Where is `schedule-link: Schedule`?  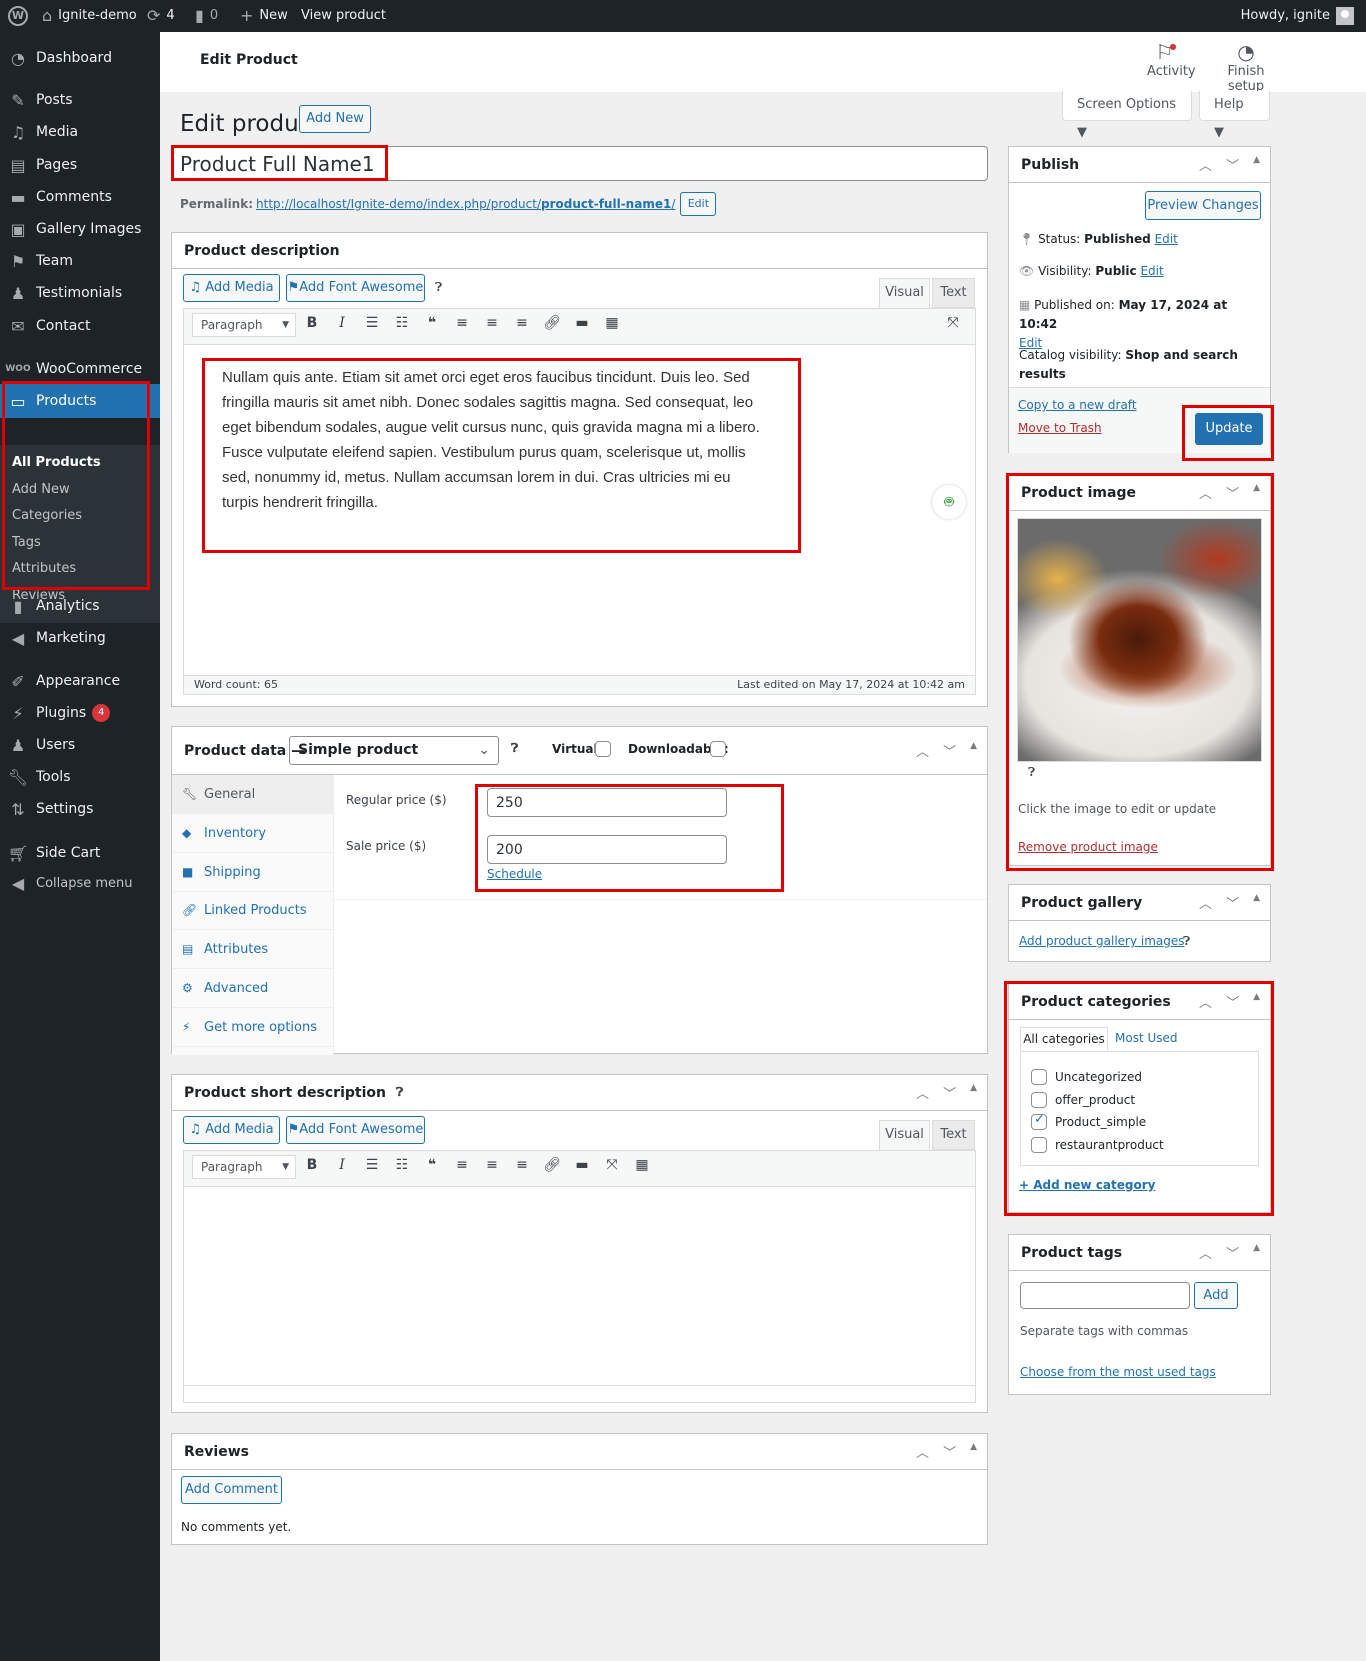
schedule-link: Schedule is located at coordinates (514, 874).